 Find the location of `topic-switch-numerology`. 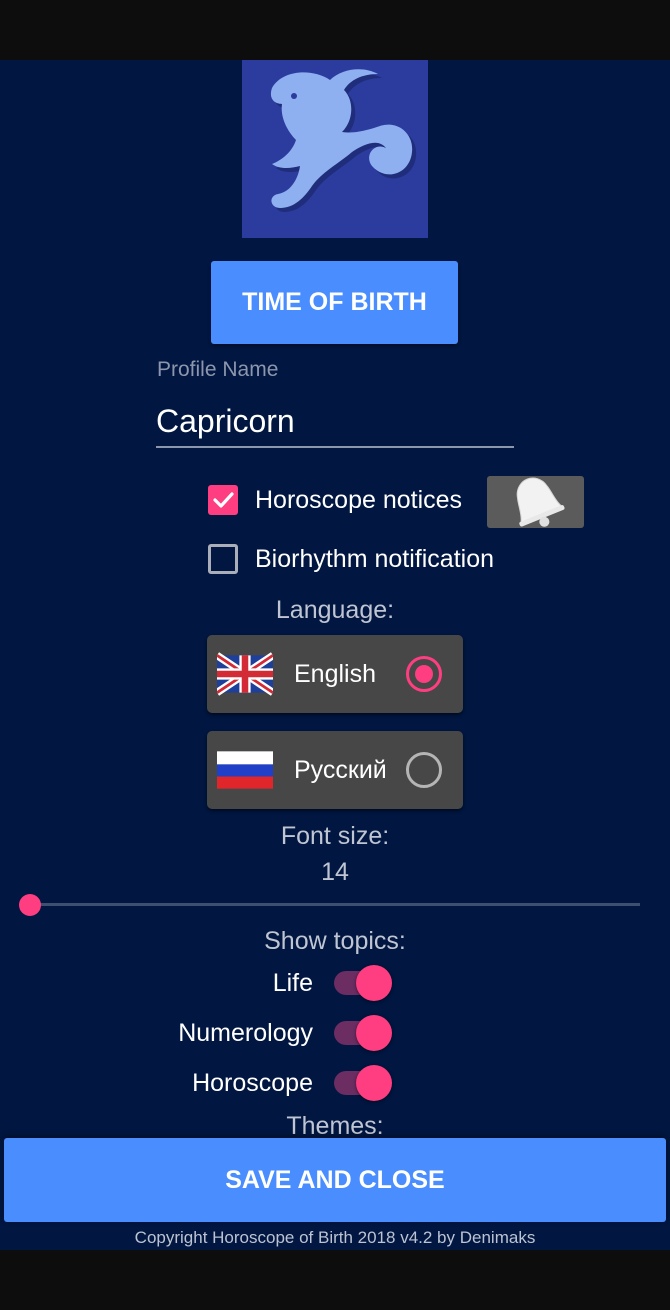

topic-switch-numerology is located at coordinates (364, 1033).